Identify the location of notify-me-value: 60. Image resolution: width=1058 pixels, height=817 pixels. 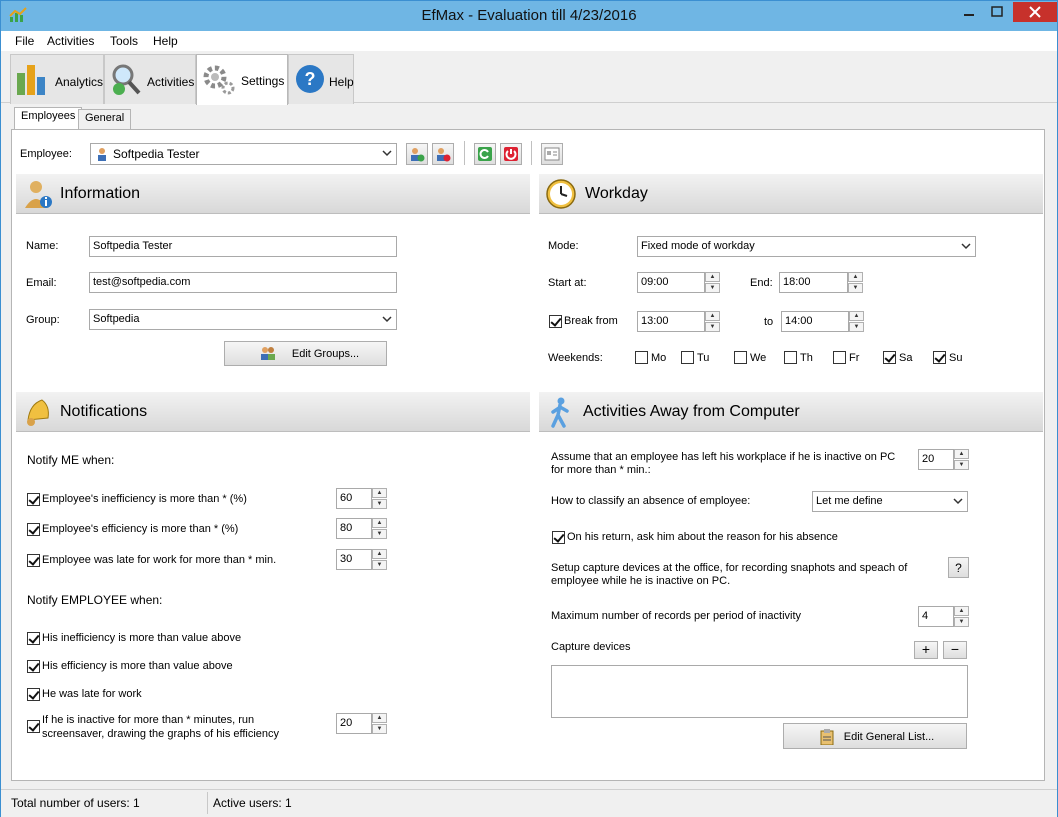
(354, 498).